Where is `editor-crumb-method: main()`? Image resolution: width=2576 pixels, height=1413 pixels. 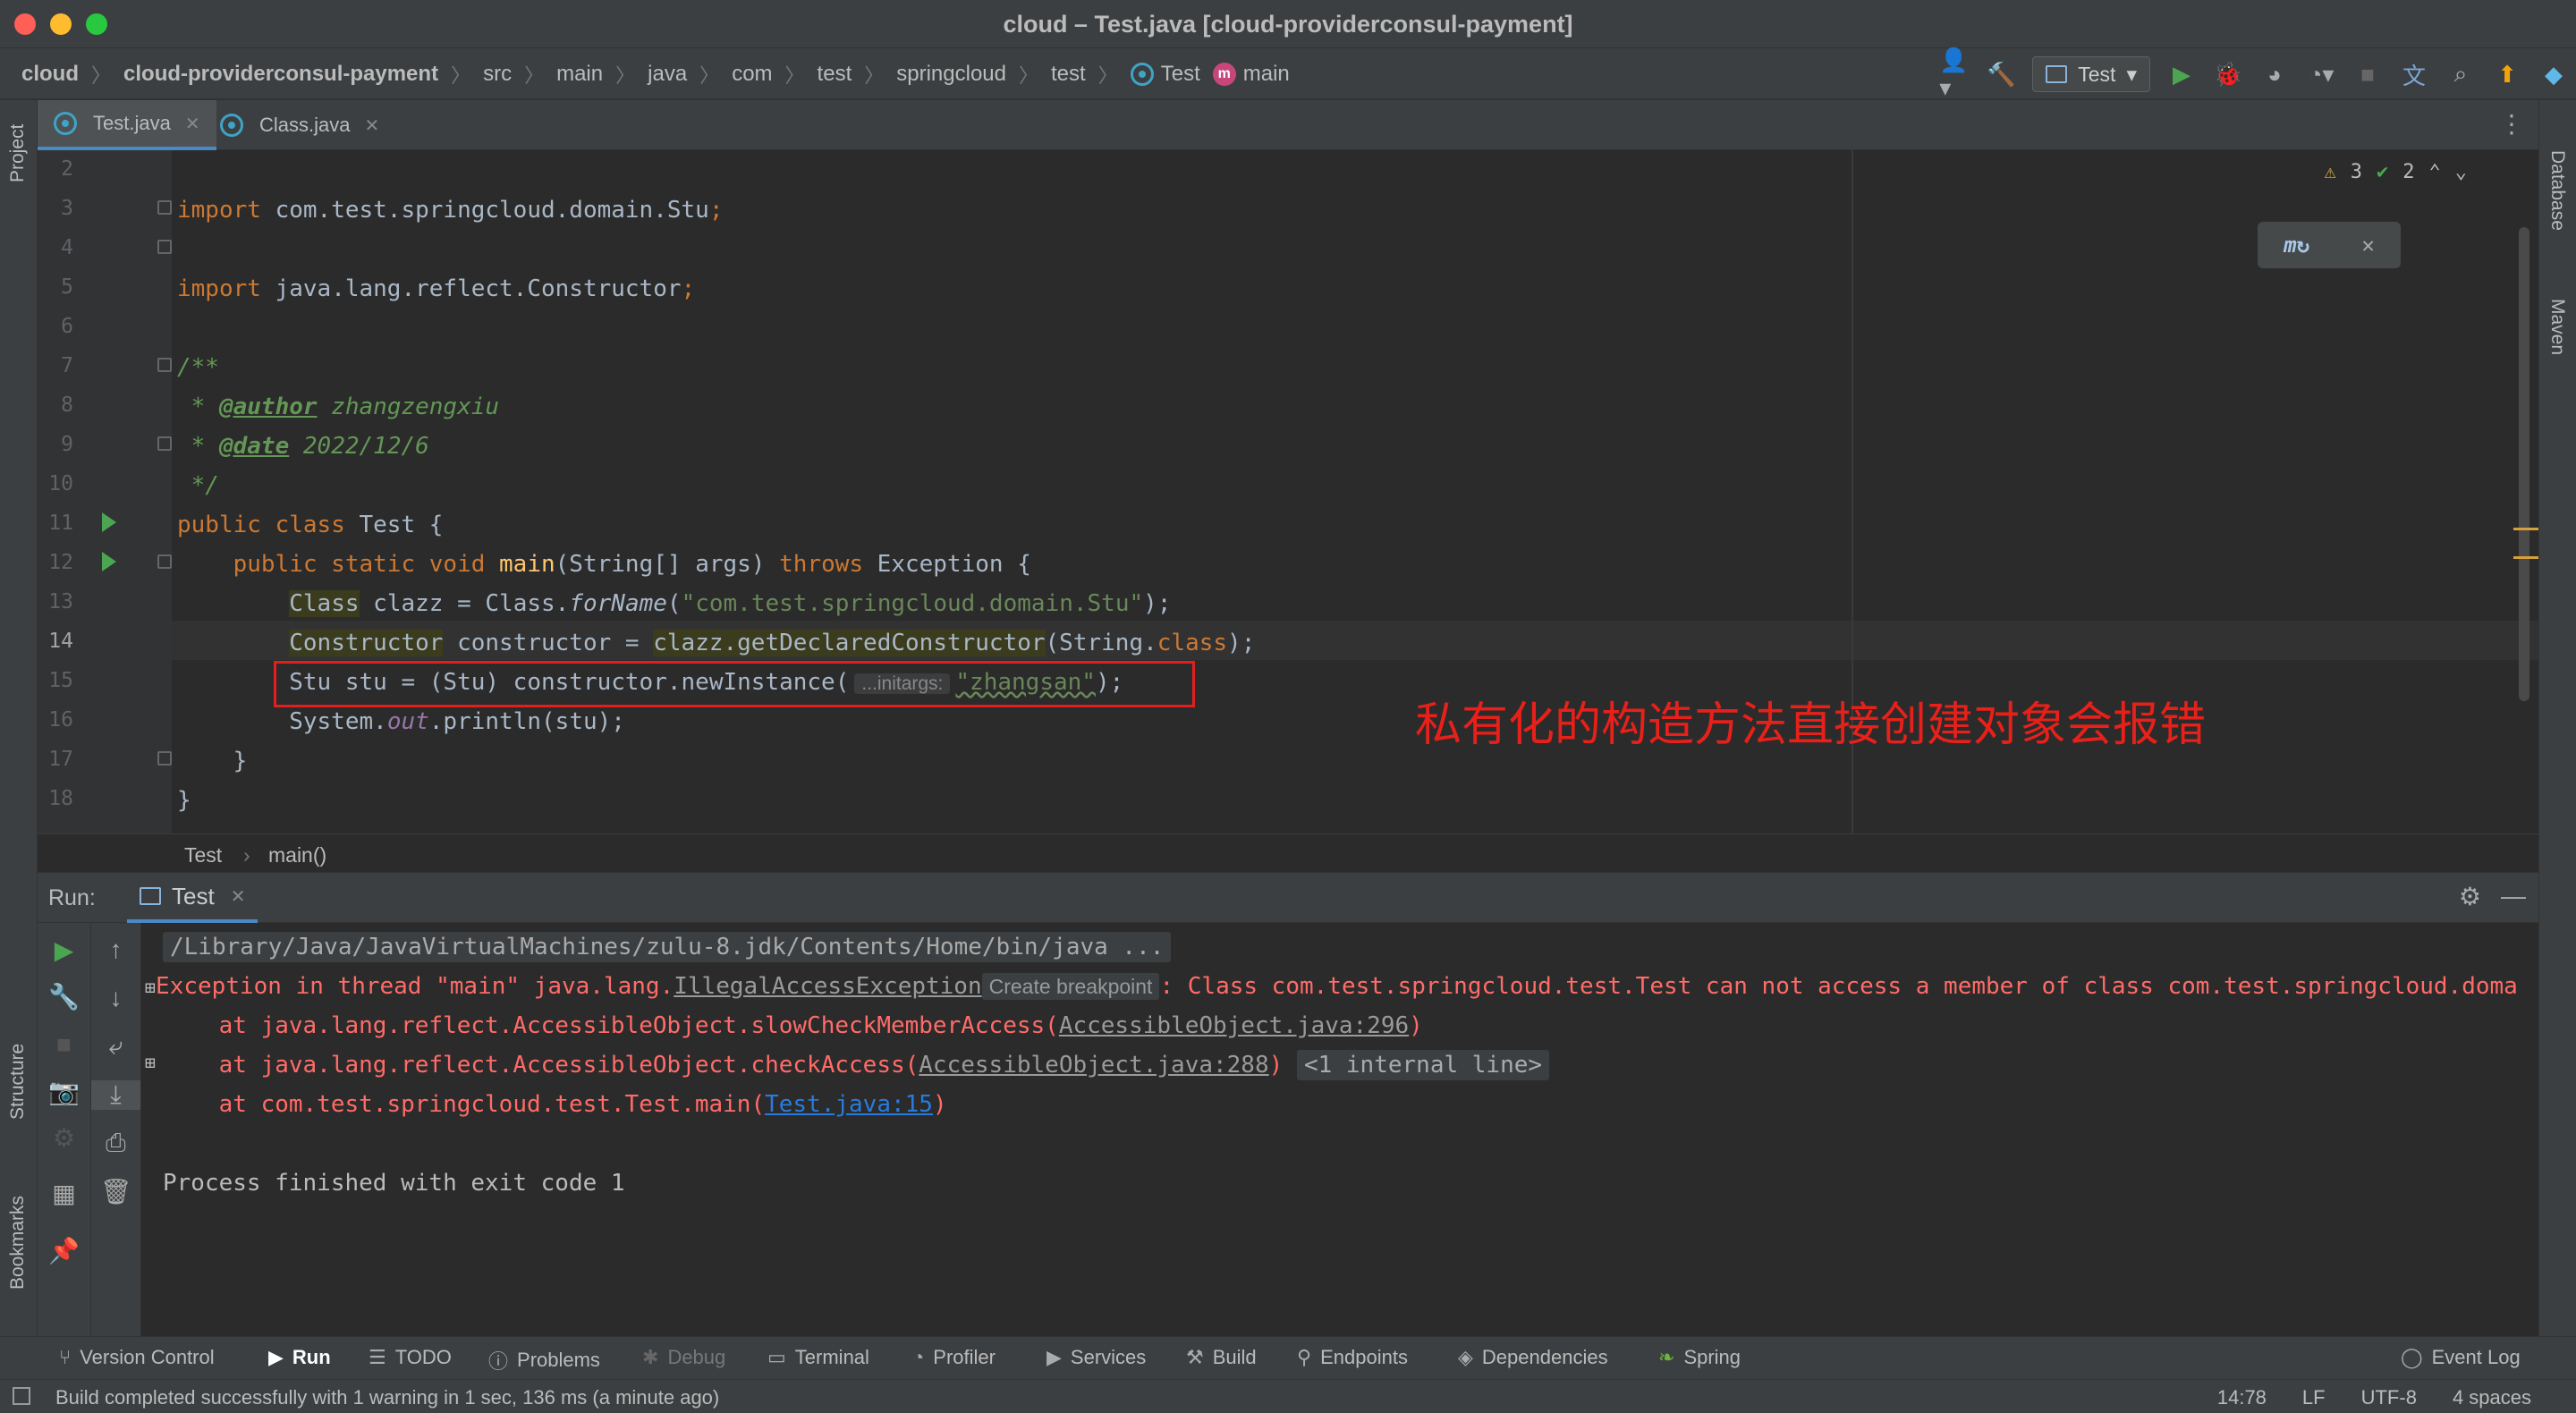
editor-crumb-method: main() is located at coordinates (297, 855).